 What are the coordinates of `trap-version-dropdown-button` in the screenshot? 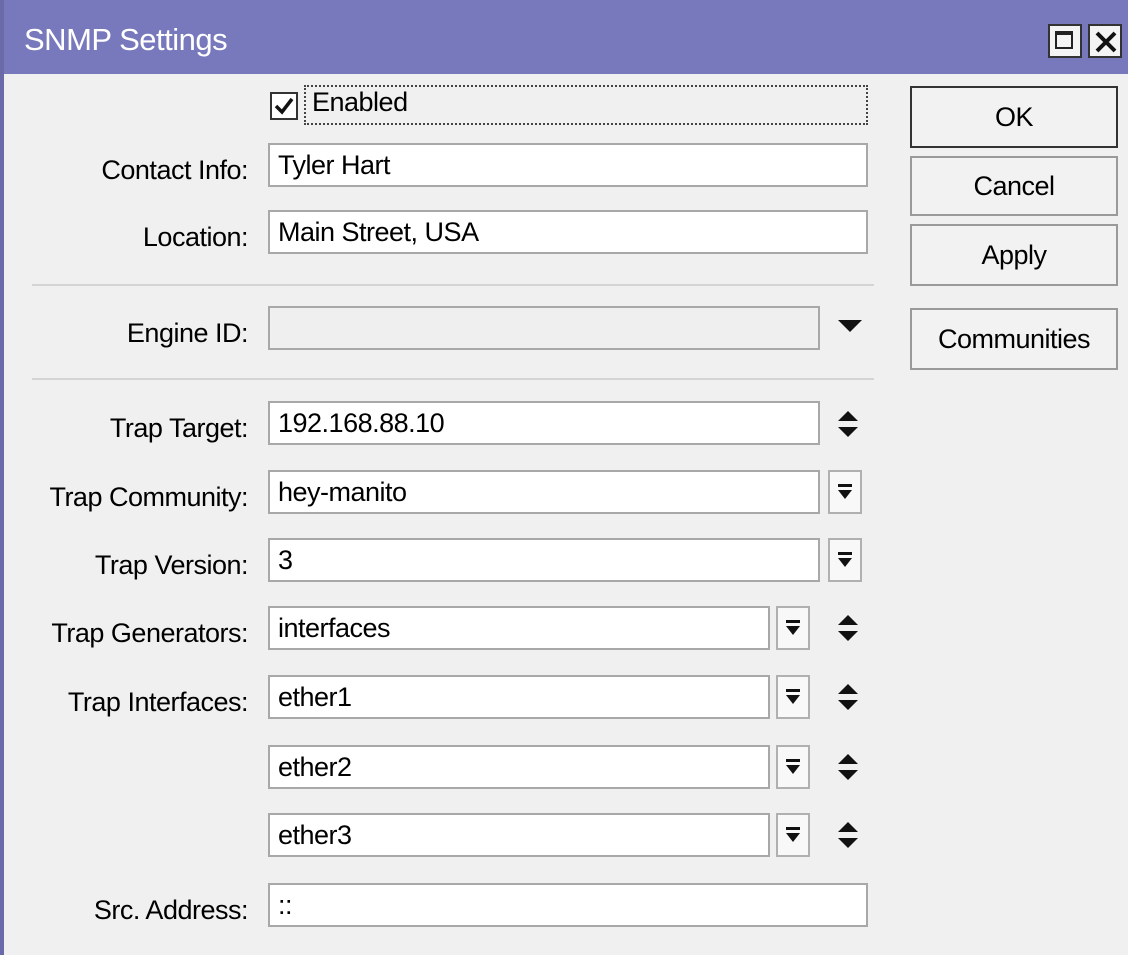 It's located at (845, 560).